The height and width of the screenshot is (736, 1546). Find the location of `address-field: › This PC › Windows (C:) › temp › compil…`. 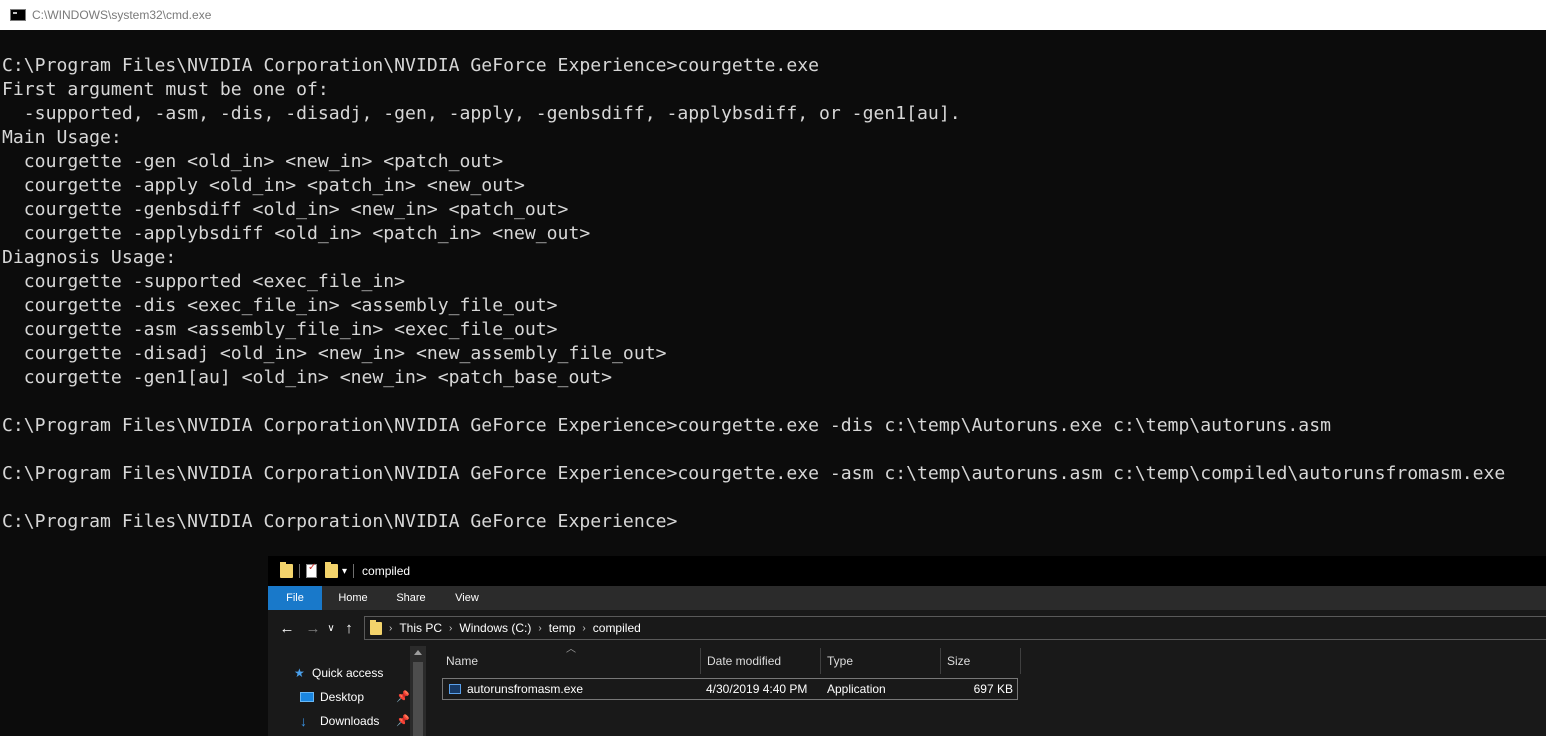

address-field: › This PC › Windows (C:) › temp › compil… is located at coordinates (955, 628).